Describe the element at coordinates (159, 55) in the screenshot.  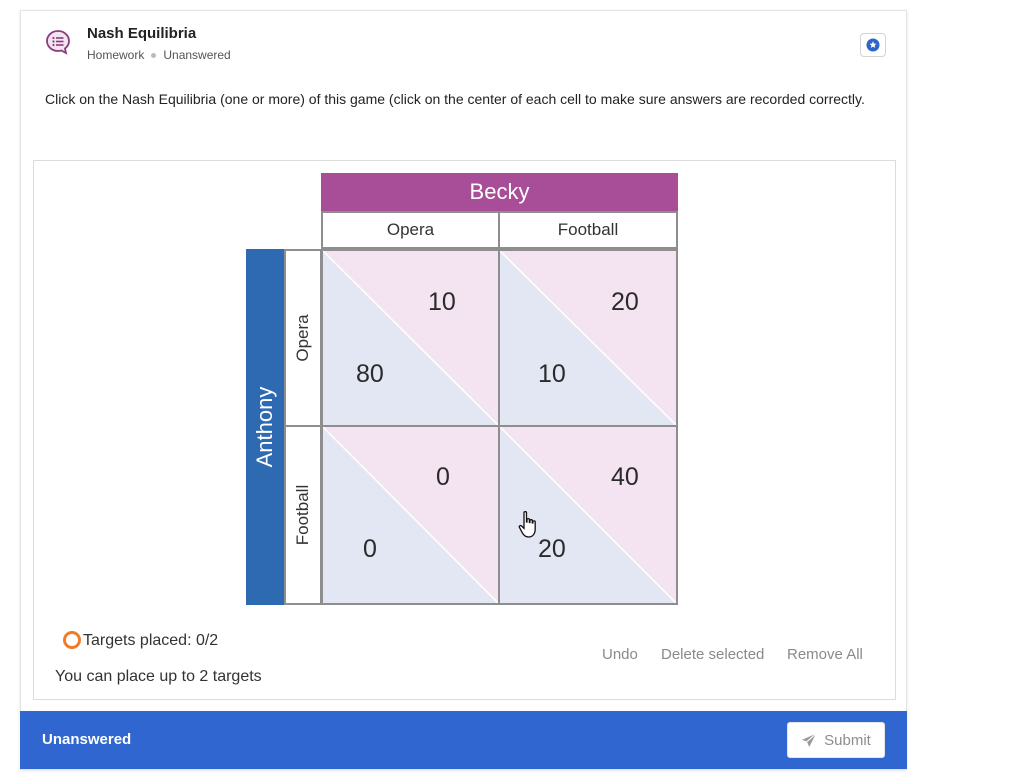
I see `question-meta: Homework Unanswered` at that location.